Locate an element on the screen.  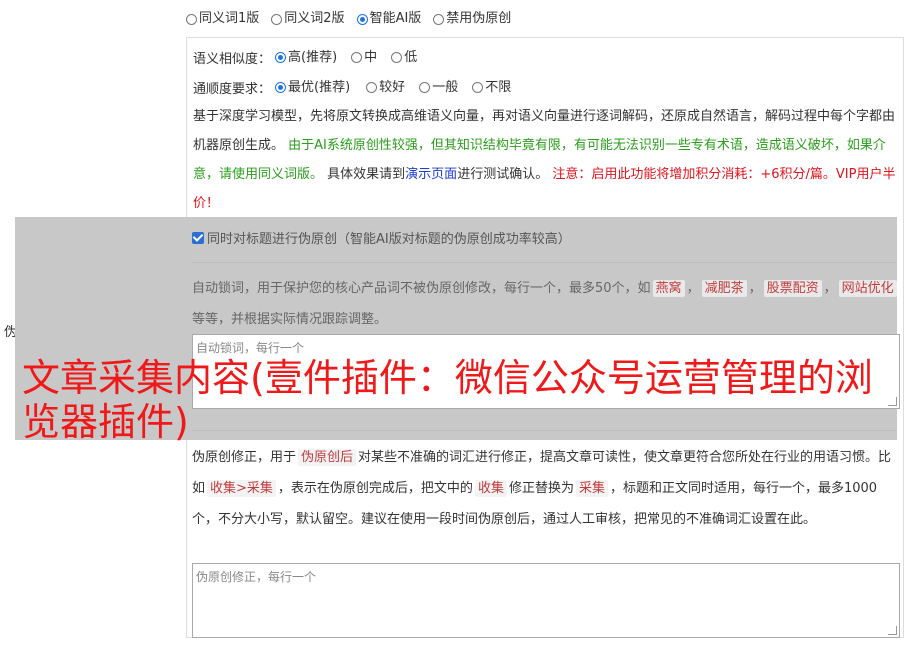
similarity-label: 语义相似度： is located at coordinates (232, 59).